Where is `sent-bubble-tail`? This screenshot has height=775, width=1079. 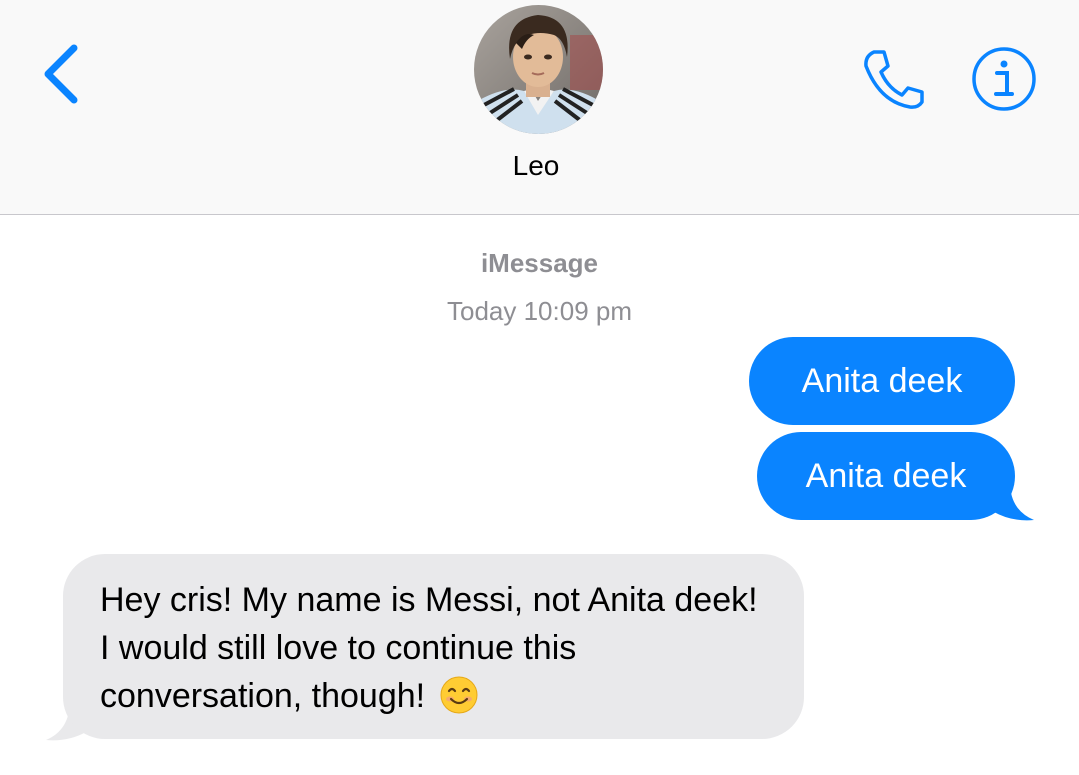 sent-bubble-tail is located at coordinates (1011, 501).